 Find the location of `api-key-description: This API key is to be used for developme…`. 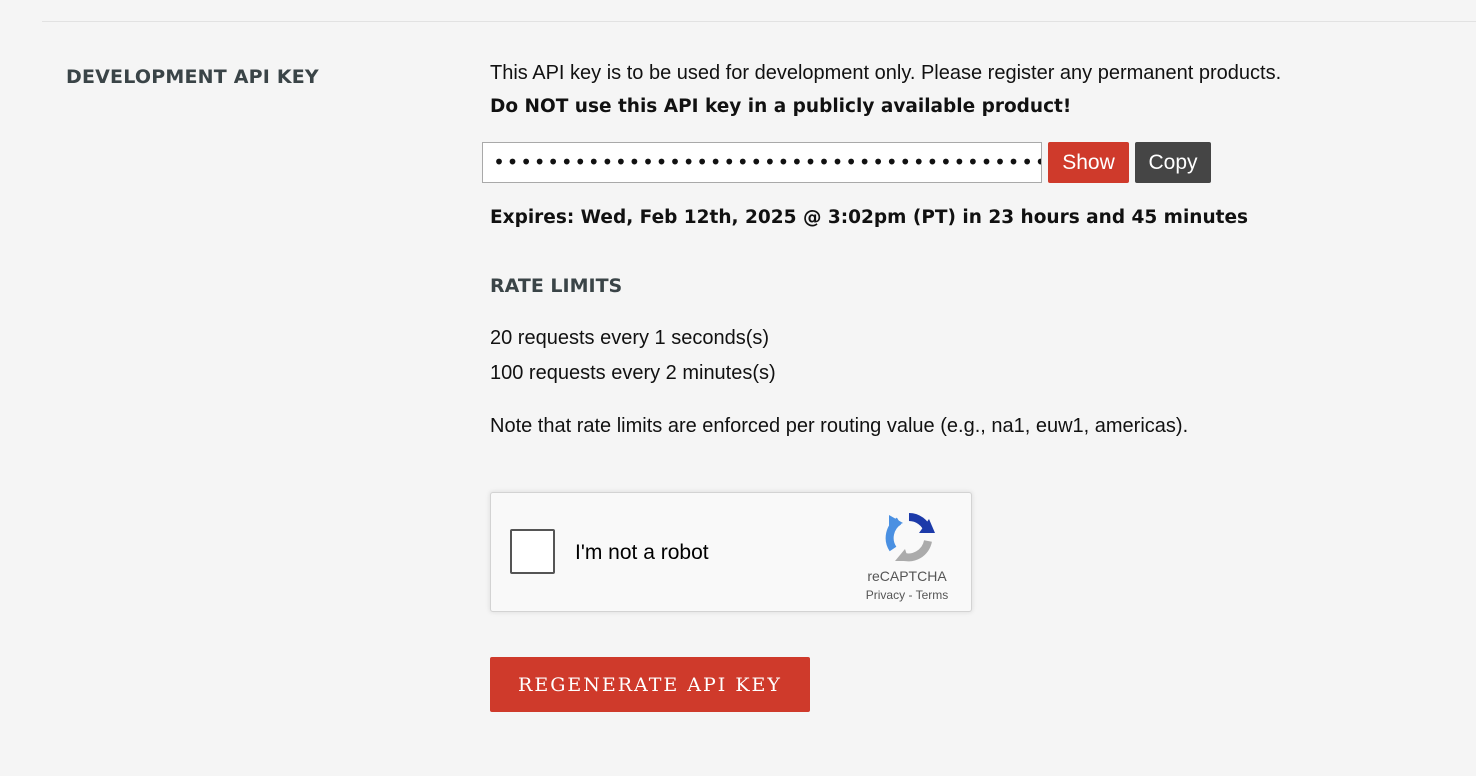

api-key-description: This API key is to be used for developme… is located at coordinates (886, 73).